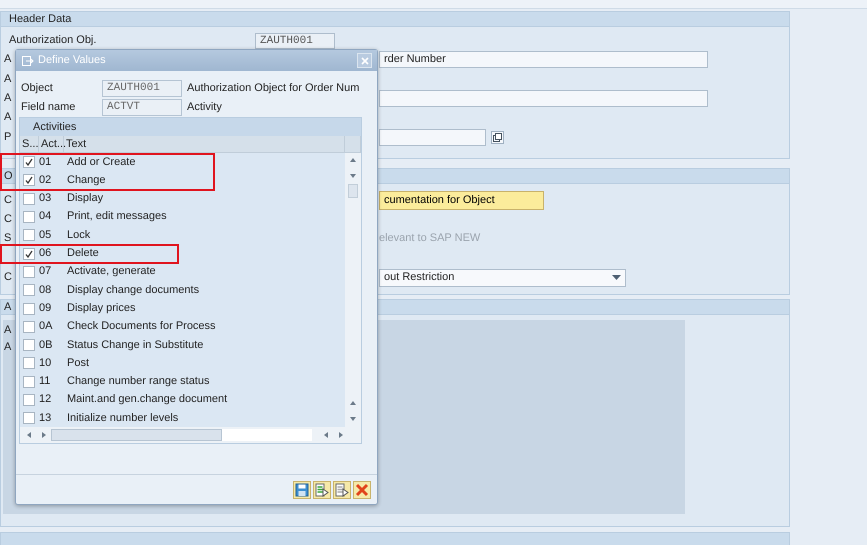 Image resolution: width=867 pixels, height=545 pixels. What do you see at coordinates (101, 308) in the screenshot?
I see `table-cell: Display prices` at bounding box center [101, 308].